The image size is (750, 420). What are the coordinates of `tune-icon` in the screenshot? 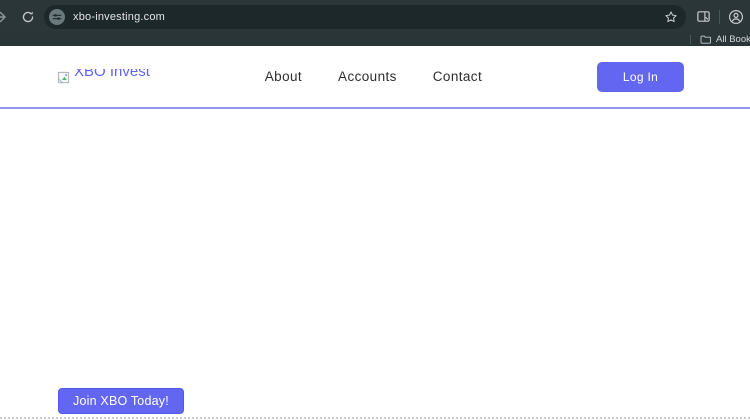 It's located at (57, 16).